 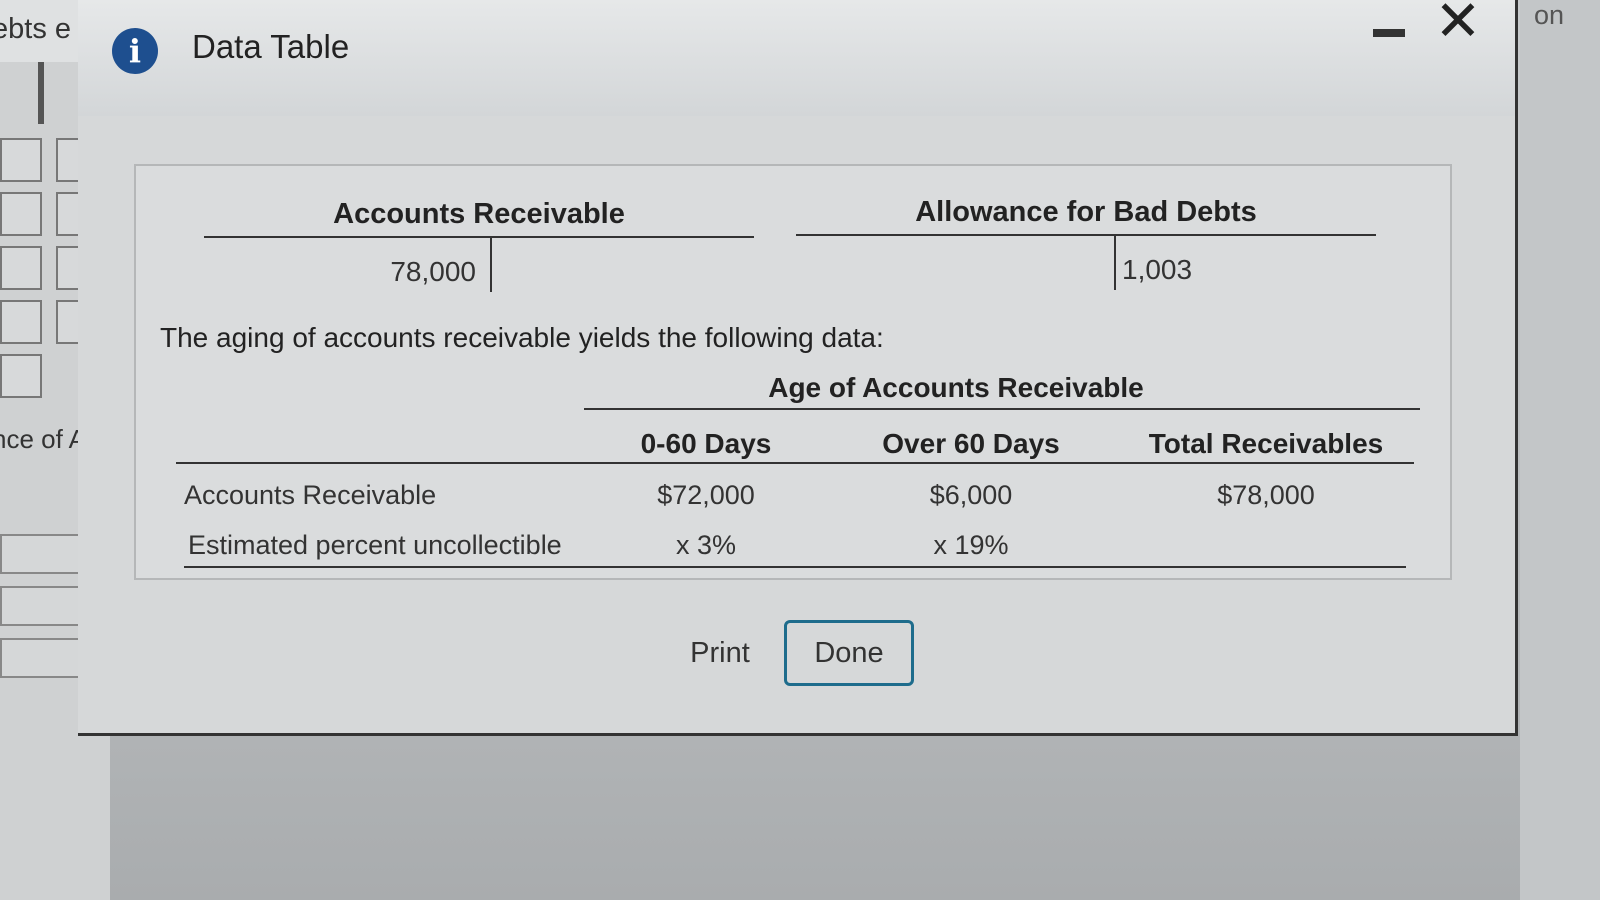 I want to click on age-group-rule, so click(x=1002, y=409).